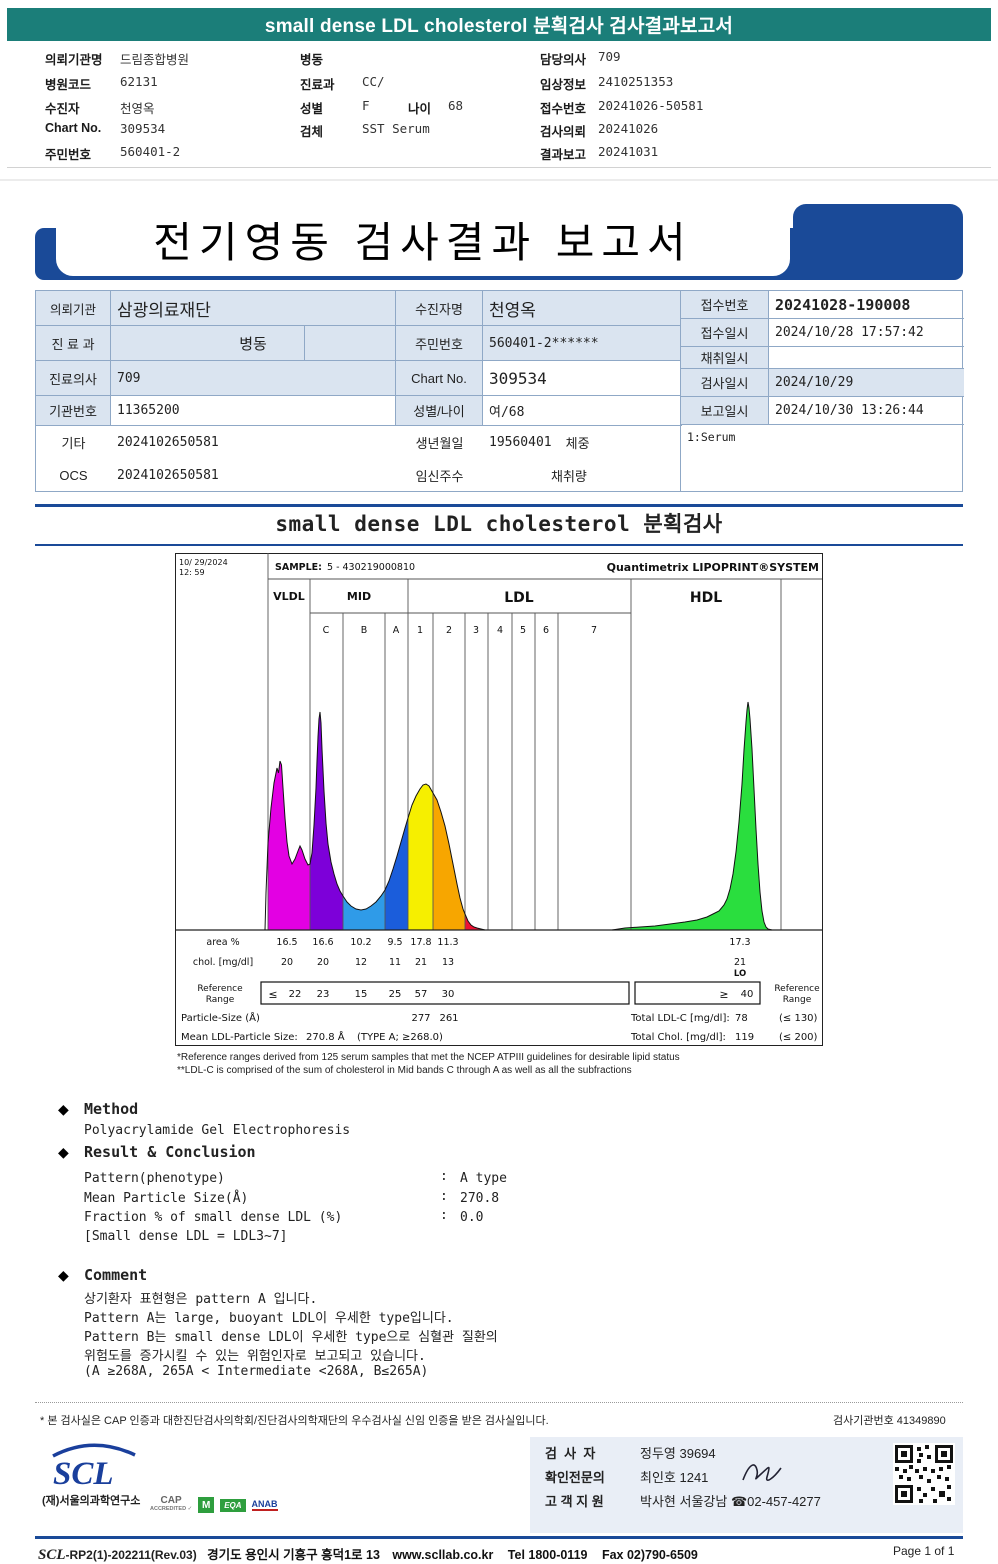 This screenshot has width=998, height=1564. Describe the element at coordinates (563, 109) in the screenshot. I see `field-label-accession-no: 접수번호` at that location.